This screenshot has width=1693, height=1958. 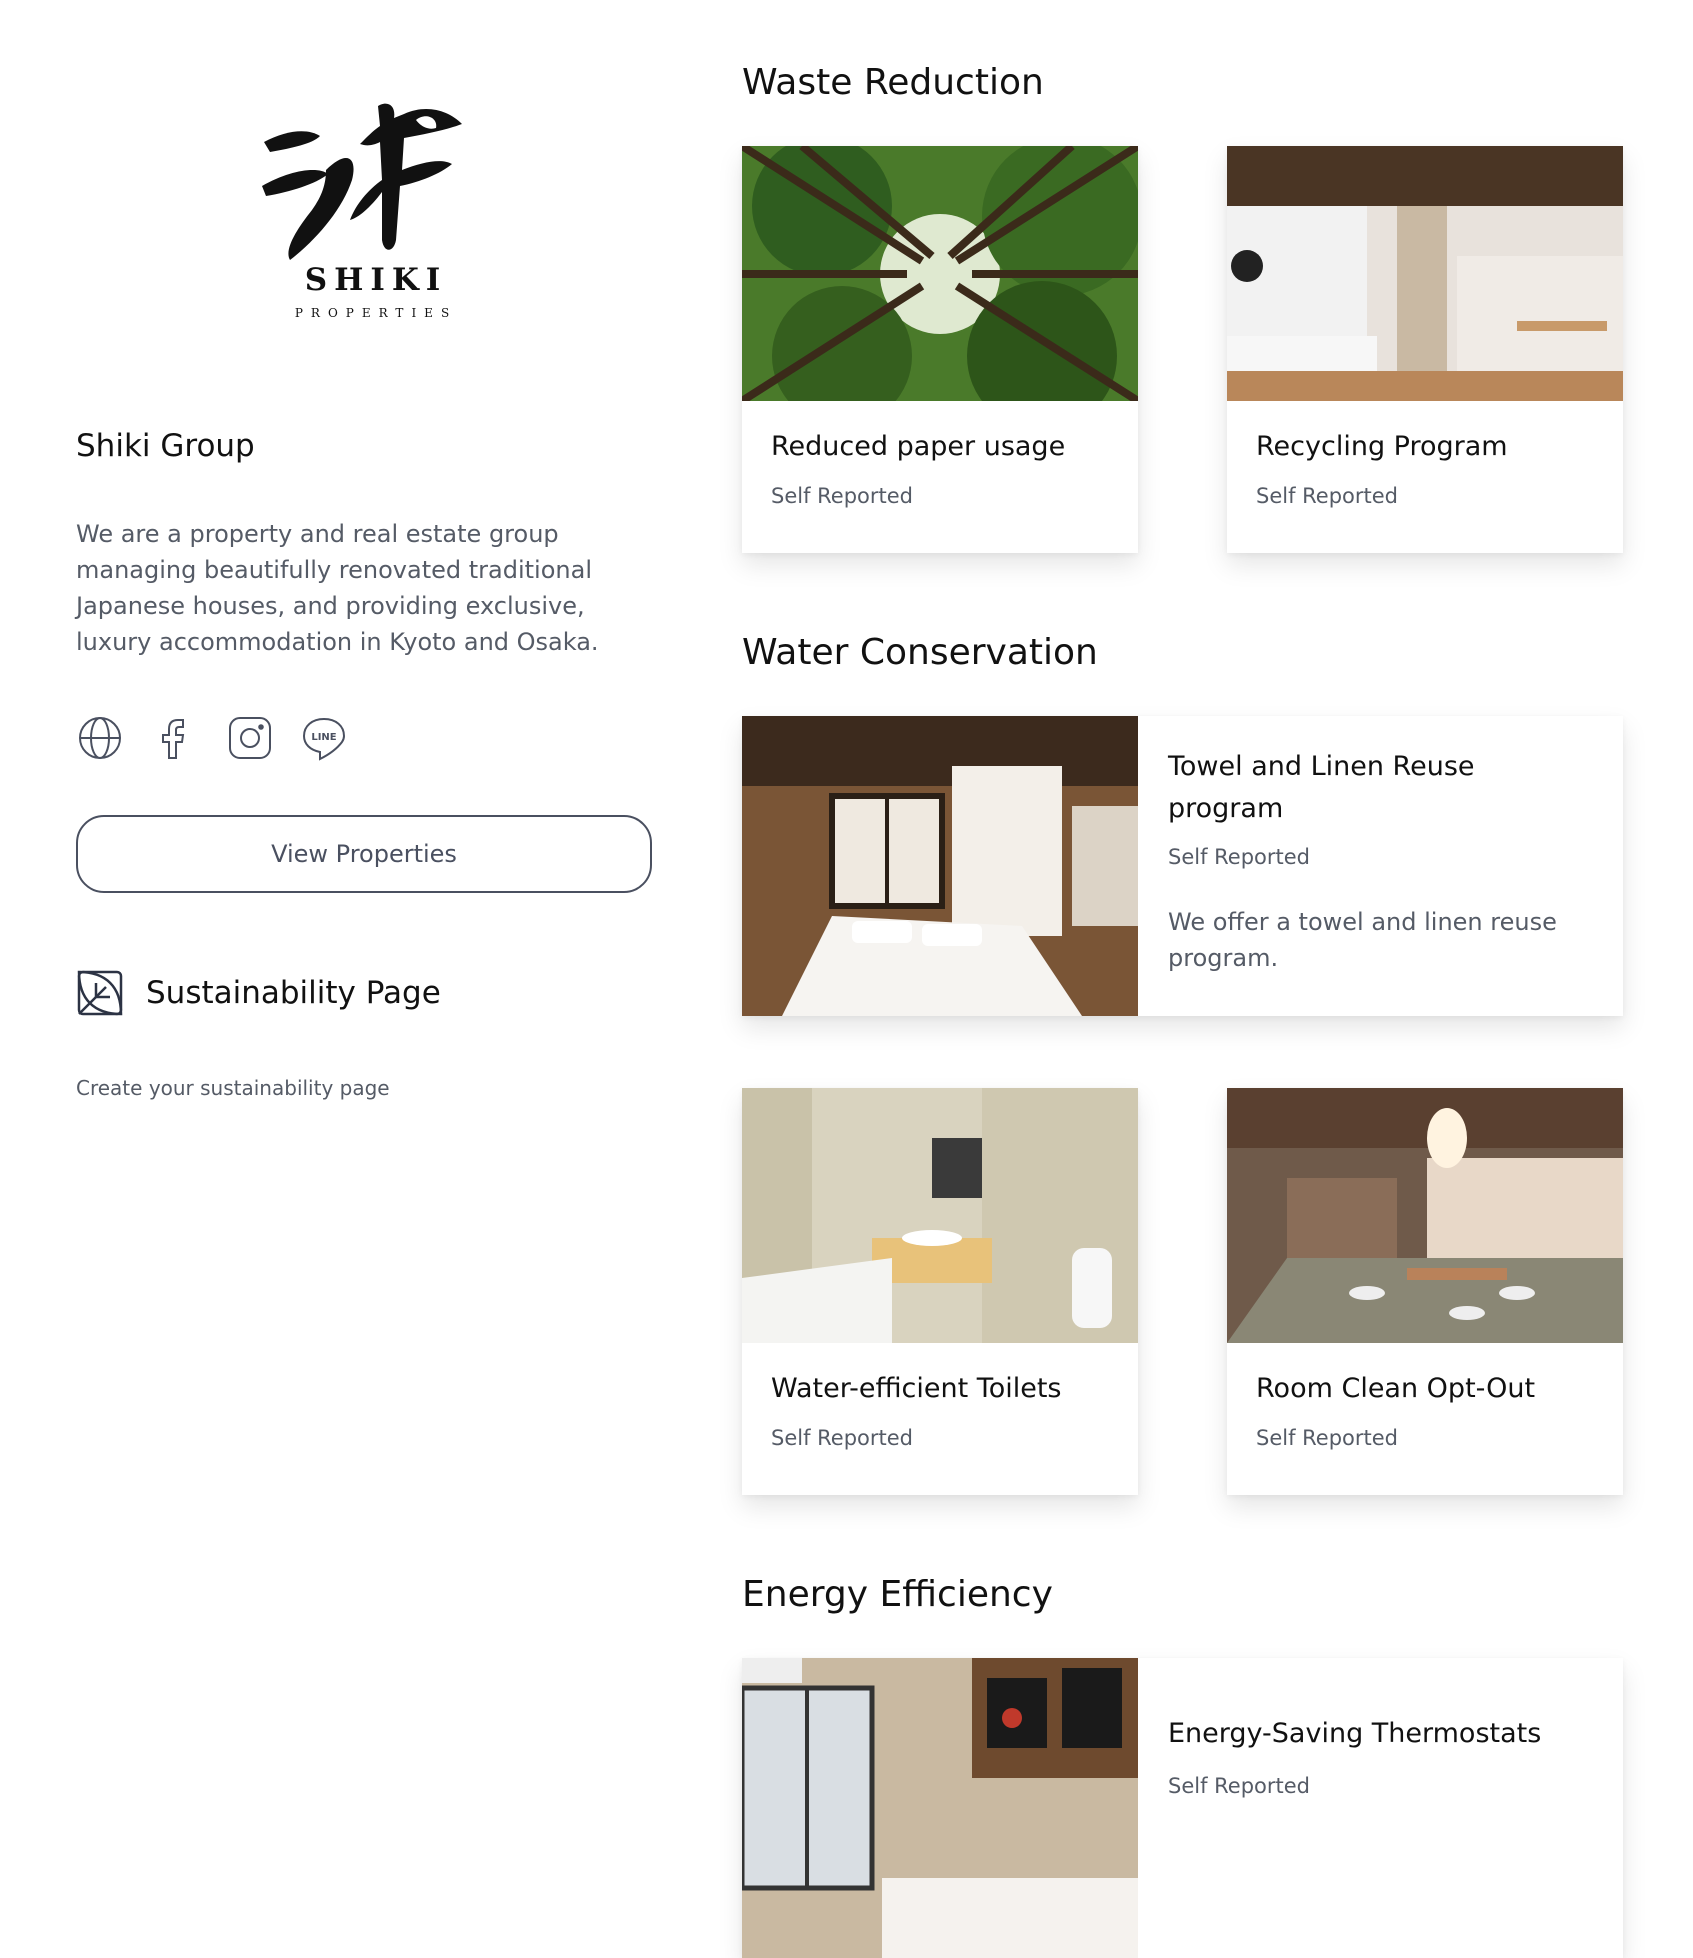 I want to click on card-title: Energy-Saving Thermostats, so click(x=1355, y=1733).